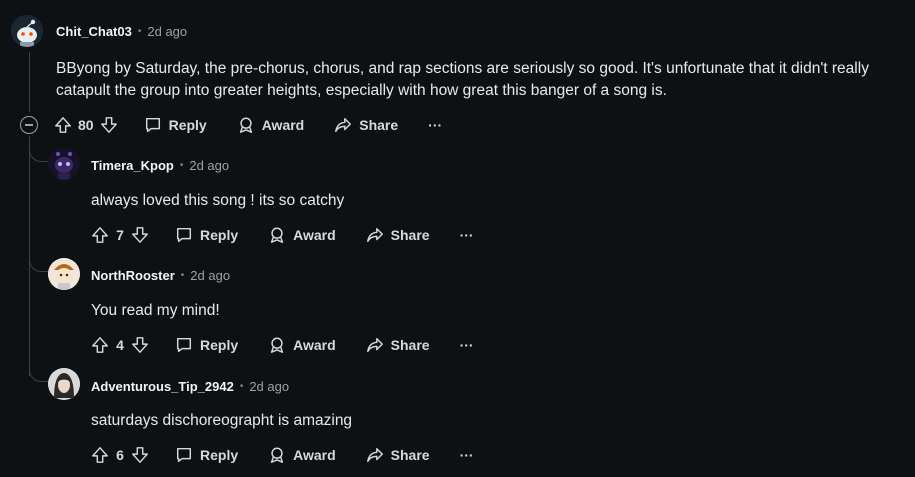 The image size is (915, 477). Describe the element at coordinates (94, 31) in the screenshot. I see `username: Chit_Chat03` at that location.